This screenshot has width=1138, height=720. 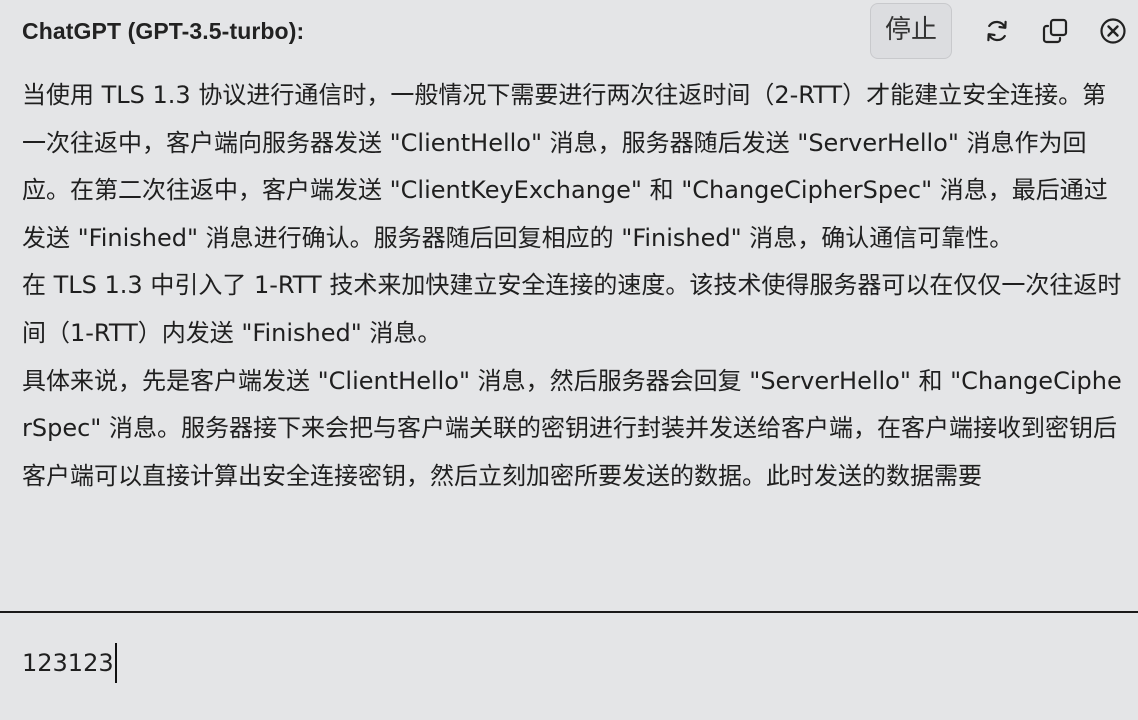 I want to click on stop-button: 停止, so click(x=911, y=31).